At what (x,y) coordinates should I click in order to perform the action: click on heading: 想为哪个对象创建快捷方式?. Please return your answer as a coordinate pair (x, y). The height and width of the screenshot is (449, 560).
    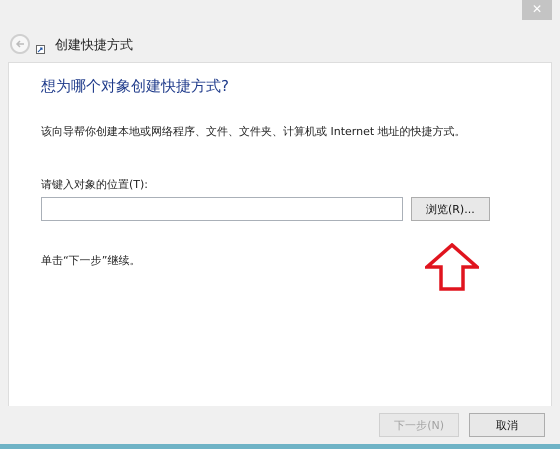
    Looking at the image, I should click on (135, 86).